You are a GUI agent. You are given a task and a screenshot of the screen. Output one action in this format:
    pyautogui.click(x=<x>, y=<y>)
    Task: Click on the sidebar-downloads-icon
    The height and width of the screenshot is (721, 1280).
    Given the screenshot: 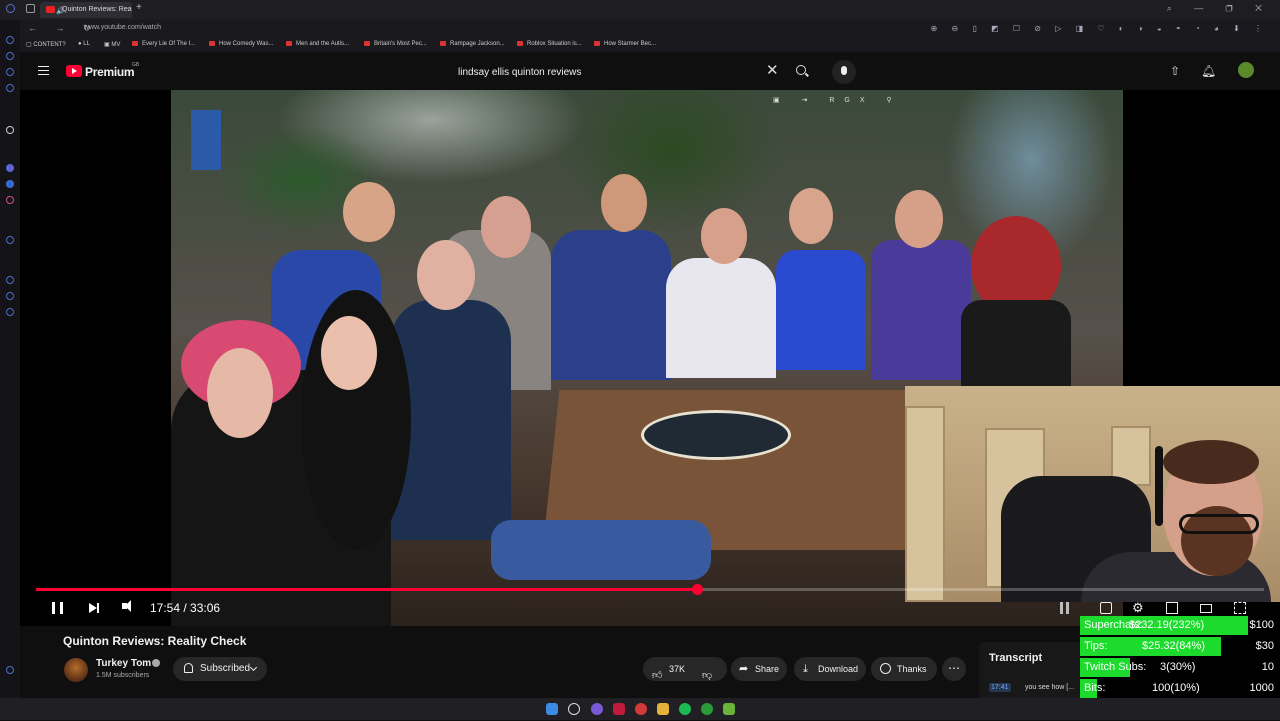 What is the action you would take?
    pyautogui.click(x=10, y=296)
    